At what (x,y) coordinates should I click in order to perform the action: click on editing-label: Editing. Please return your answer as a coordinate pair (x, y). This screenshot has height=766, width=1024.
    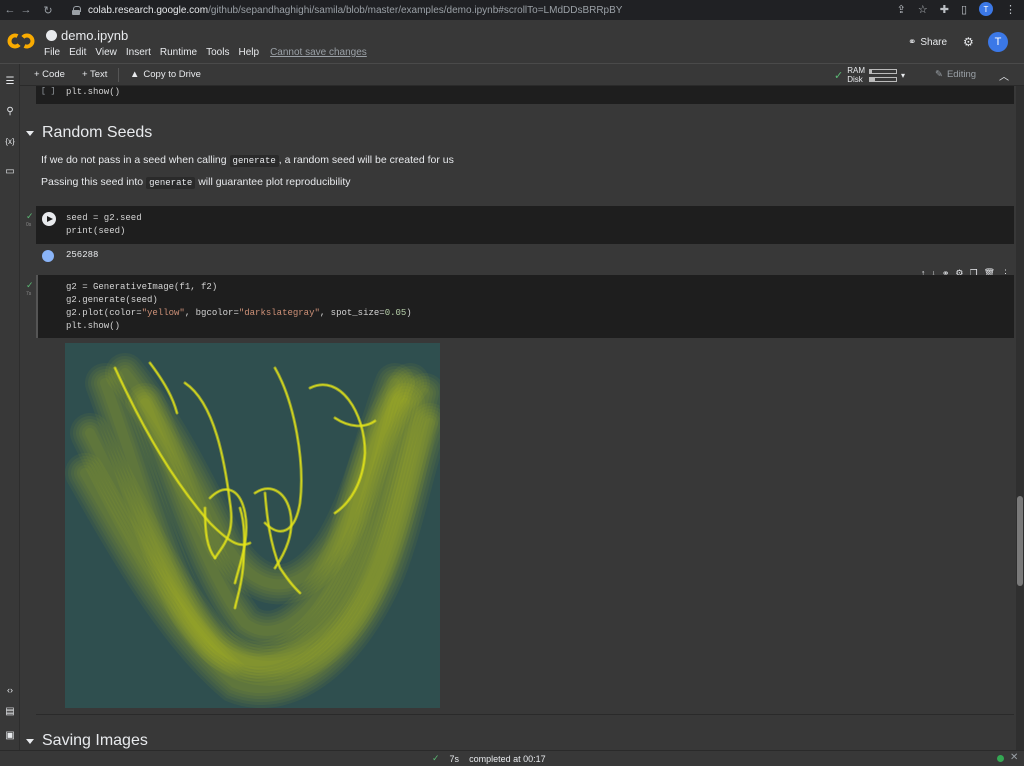
    Looking at the image, I should click on (961, 74).